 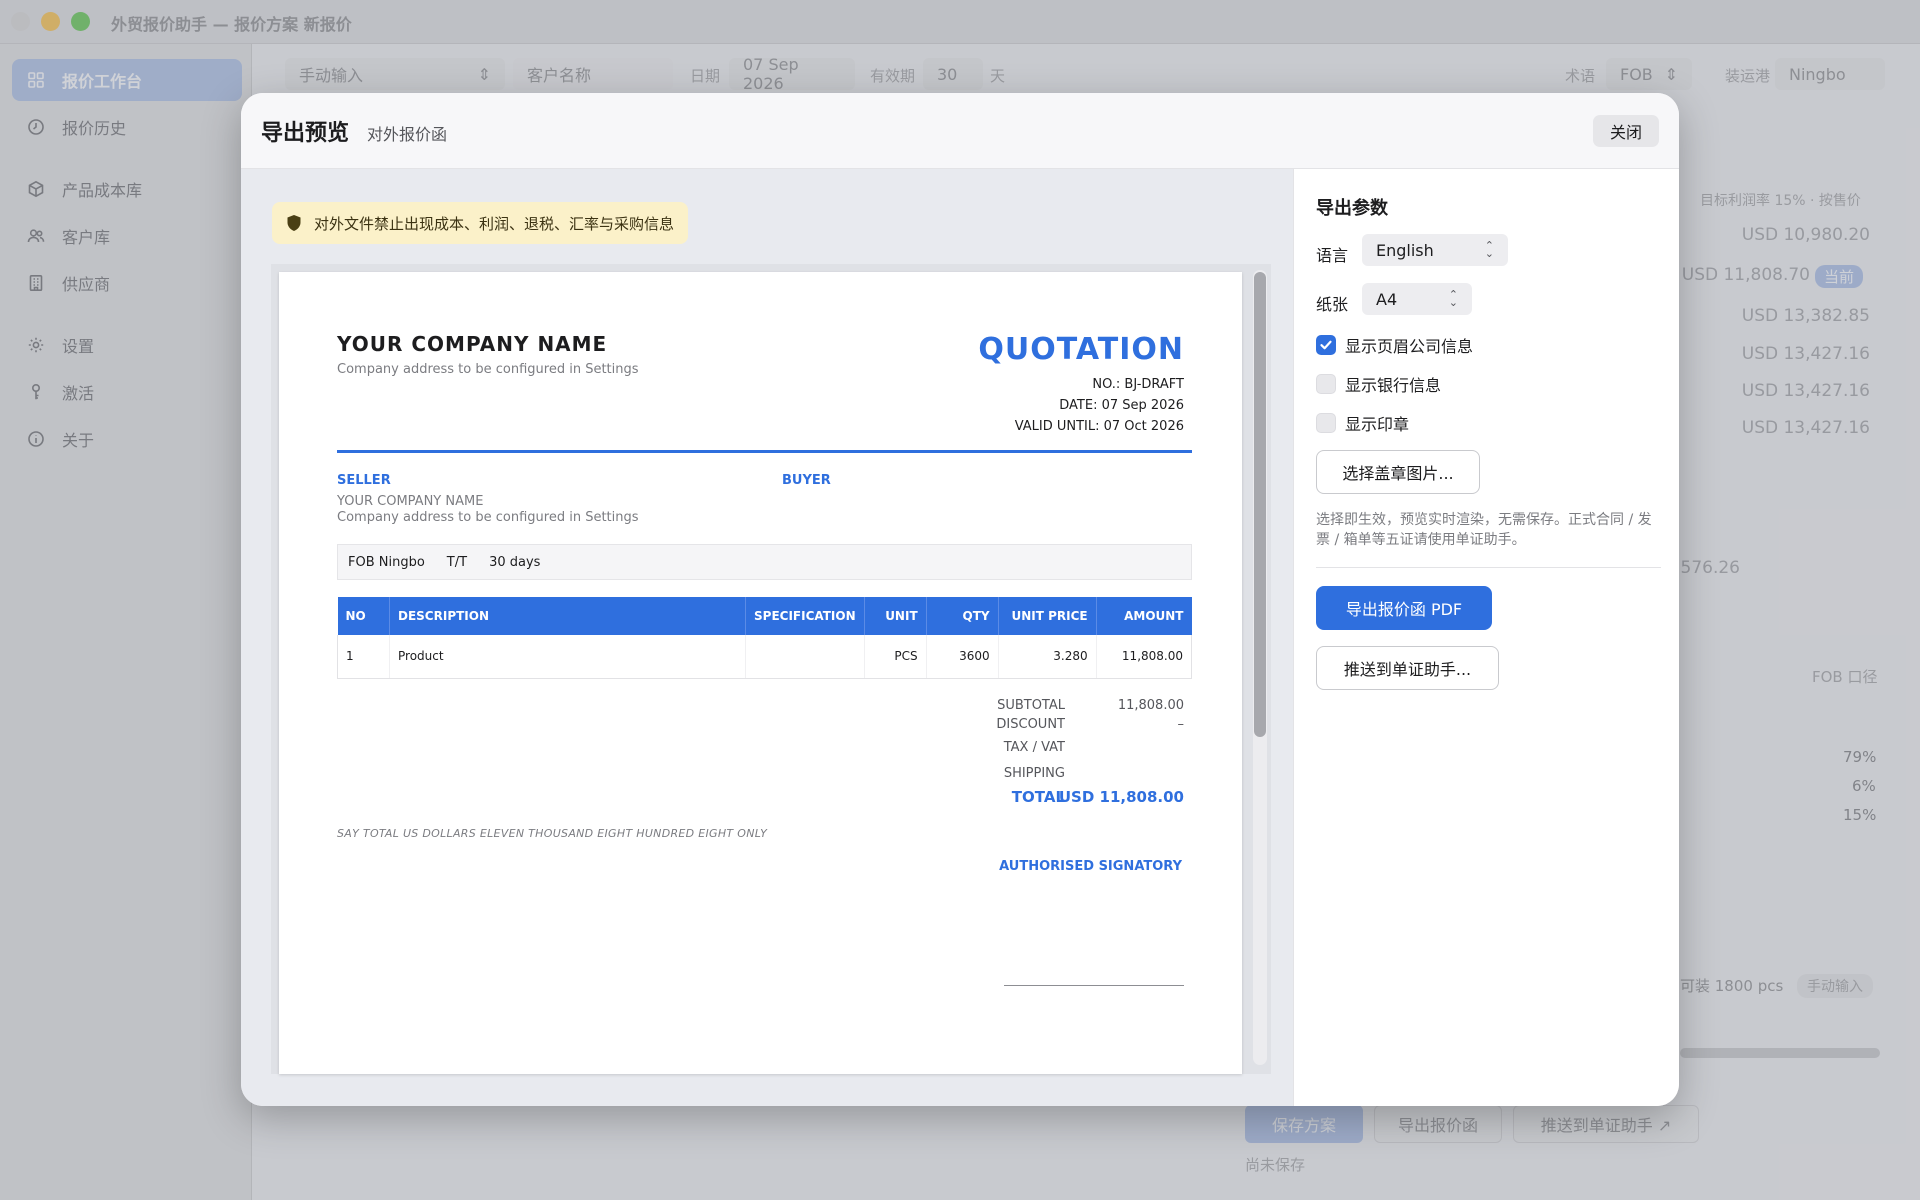 I want to click on paper-select: A4 ⌃ ⌄, so click(x=1417, y=299).